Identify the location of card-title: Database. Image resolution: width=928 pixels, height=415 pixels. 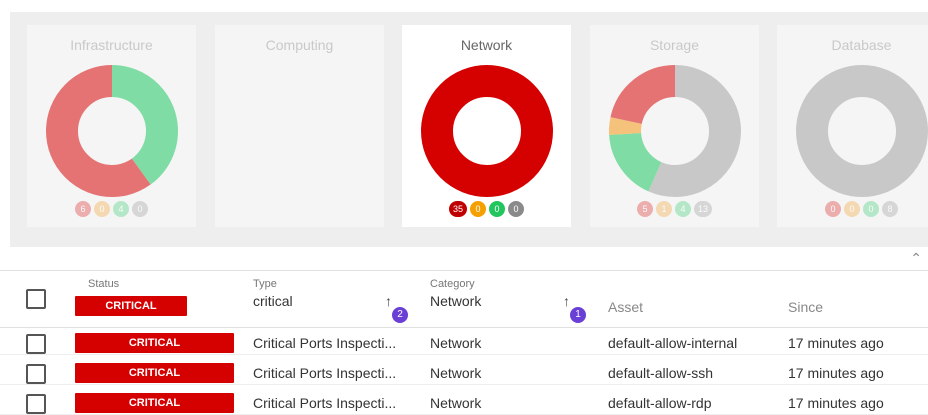
(861, 45).